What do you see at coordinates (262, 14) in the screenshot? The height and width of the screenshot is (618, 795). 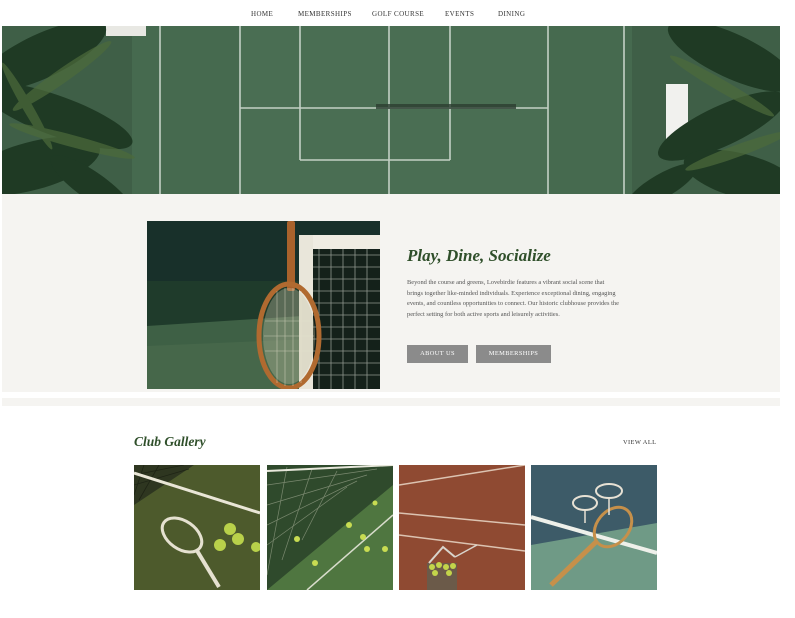 I see `nav-item-home: HOME` at bounding box center [262, 14].